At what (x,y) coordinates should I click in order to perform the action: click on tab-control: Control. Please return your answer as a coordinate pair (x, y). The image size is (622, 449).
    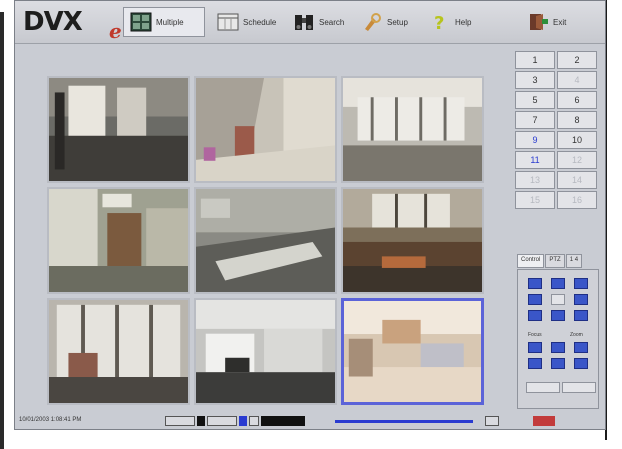
    Looking at the image, I should click on (531, 261).